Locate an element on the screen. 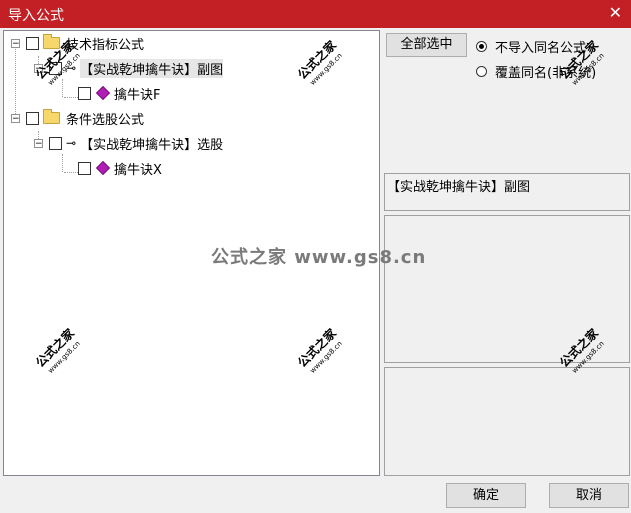 The height and width of the screenshot is (513, 631). option-skip-duplicates: 不导入同名公式 is located at coordinates (531, 46).